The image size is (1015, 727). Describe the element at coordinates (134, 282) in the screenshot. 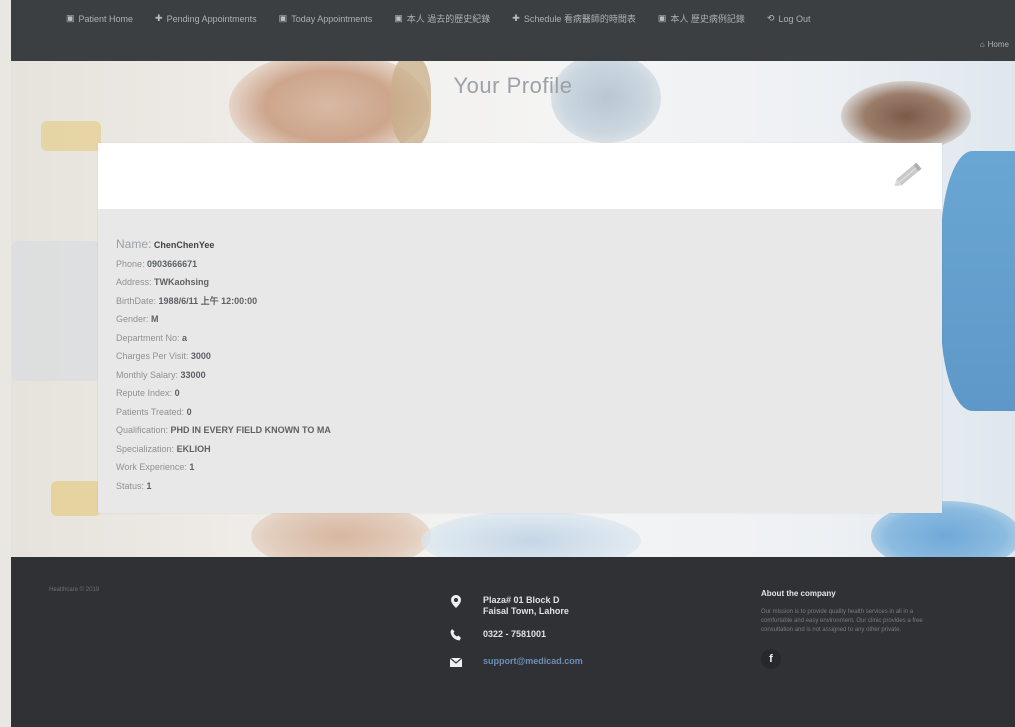

I see `field-label: Address:` at that location.